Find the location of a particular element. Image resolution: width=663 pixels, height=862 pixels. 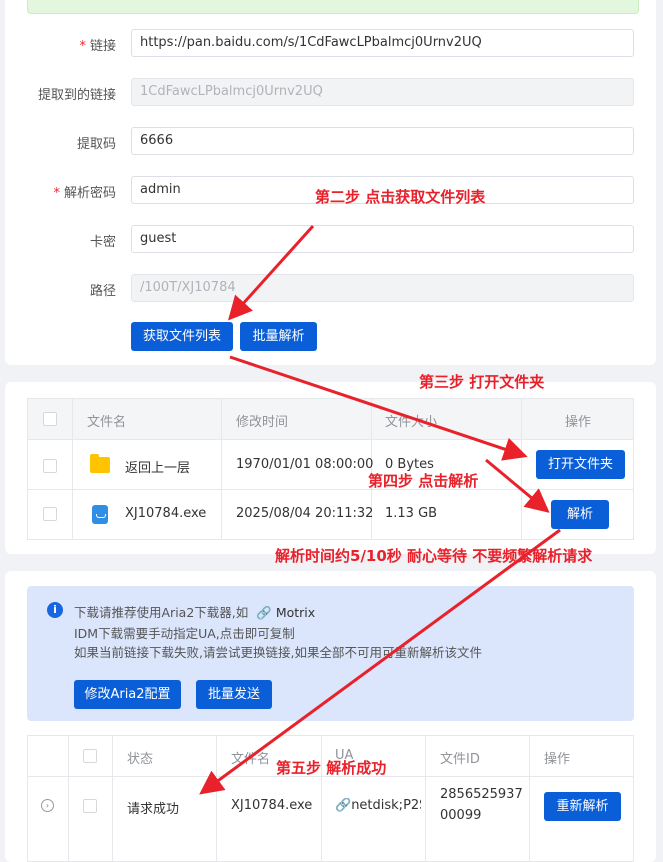

file-name: 返回上一层 is located at coordinates (157, 466).